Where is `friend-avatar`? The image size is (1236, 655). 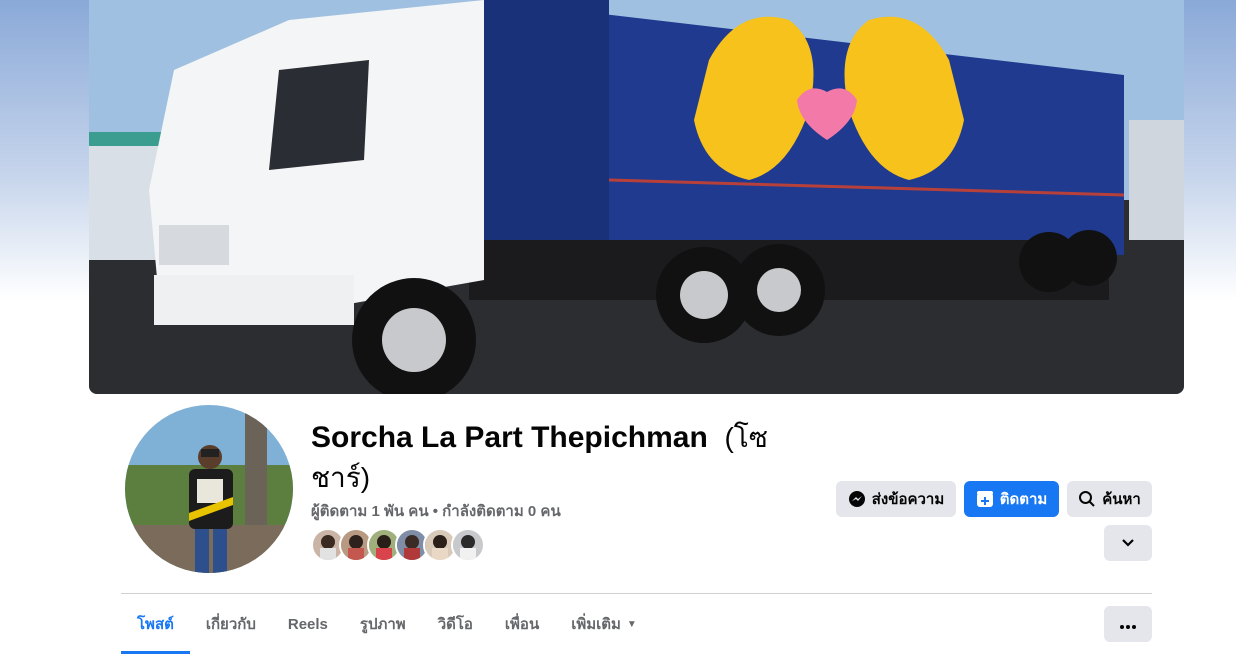
friend-avatar is located at coordinates (468, 545).